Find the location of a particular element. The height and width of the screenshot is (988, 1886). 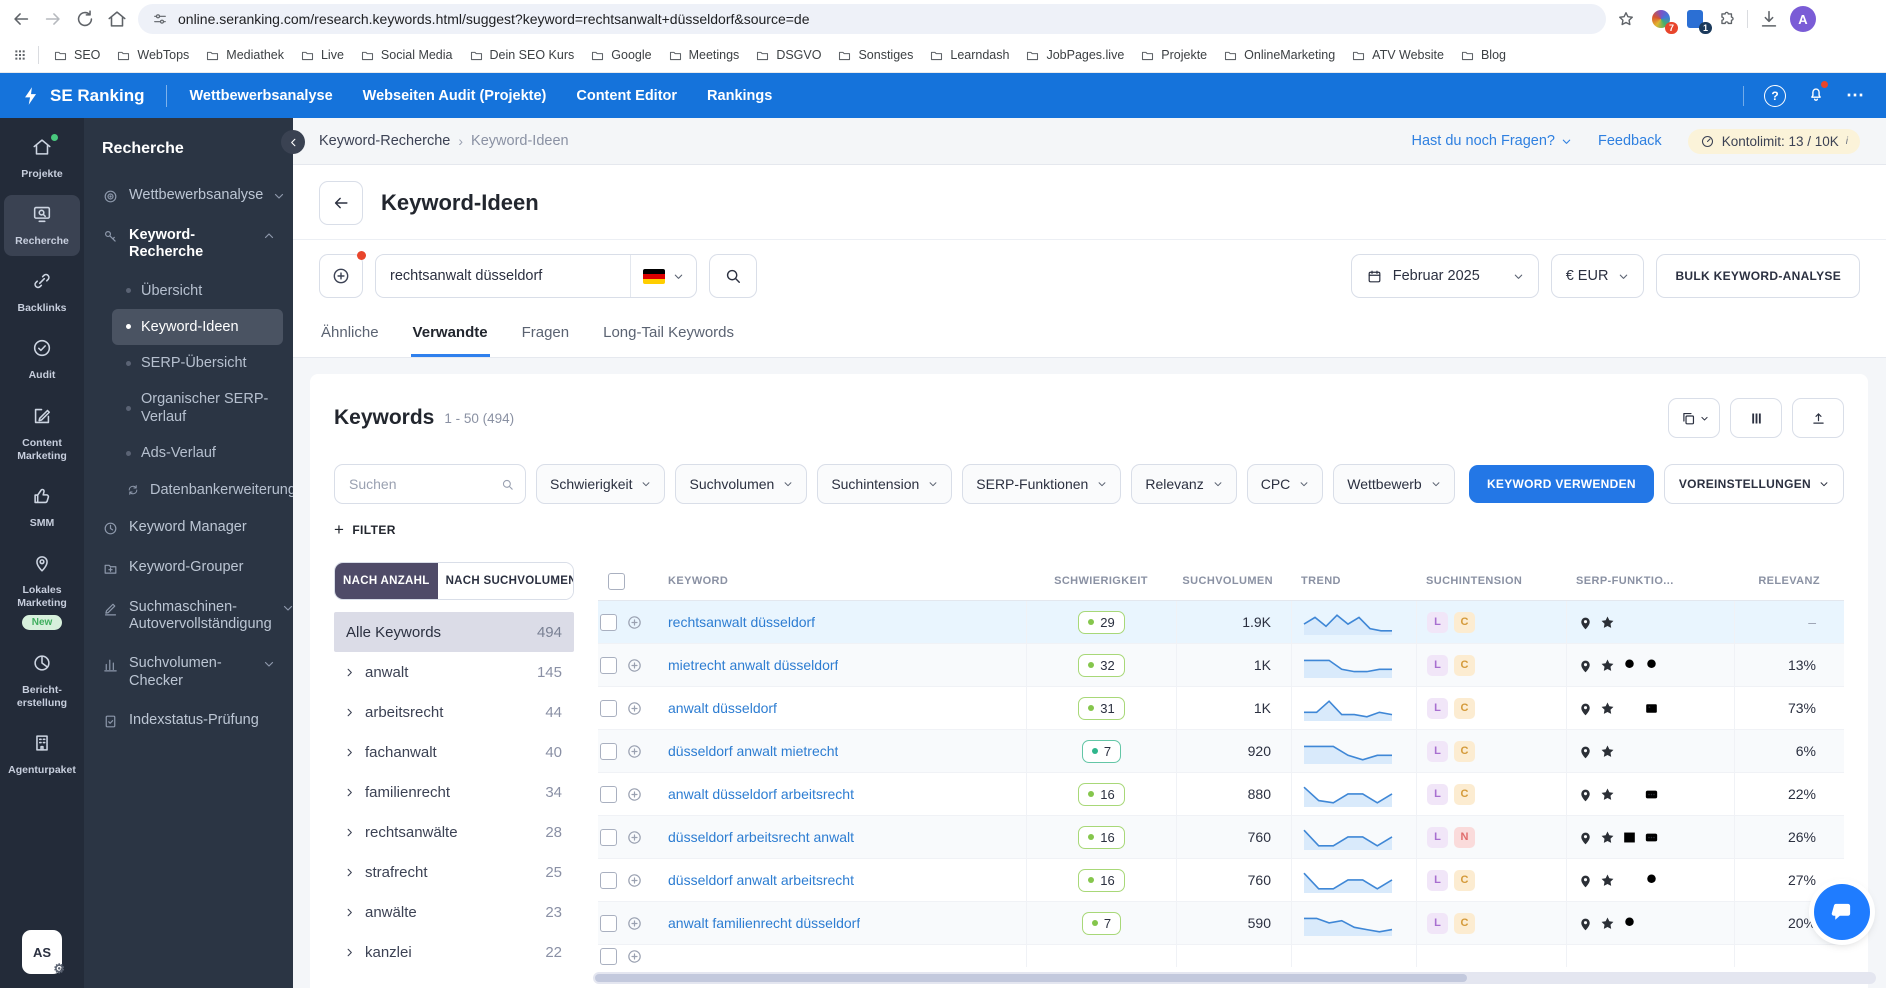

table-row is located at coordinates (1221, 956).